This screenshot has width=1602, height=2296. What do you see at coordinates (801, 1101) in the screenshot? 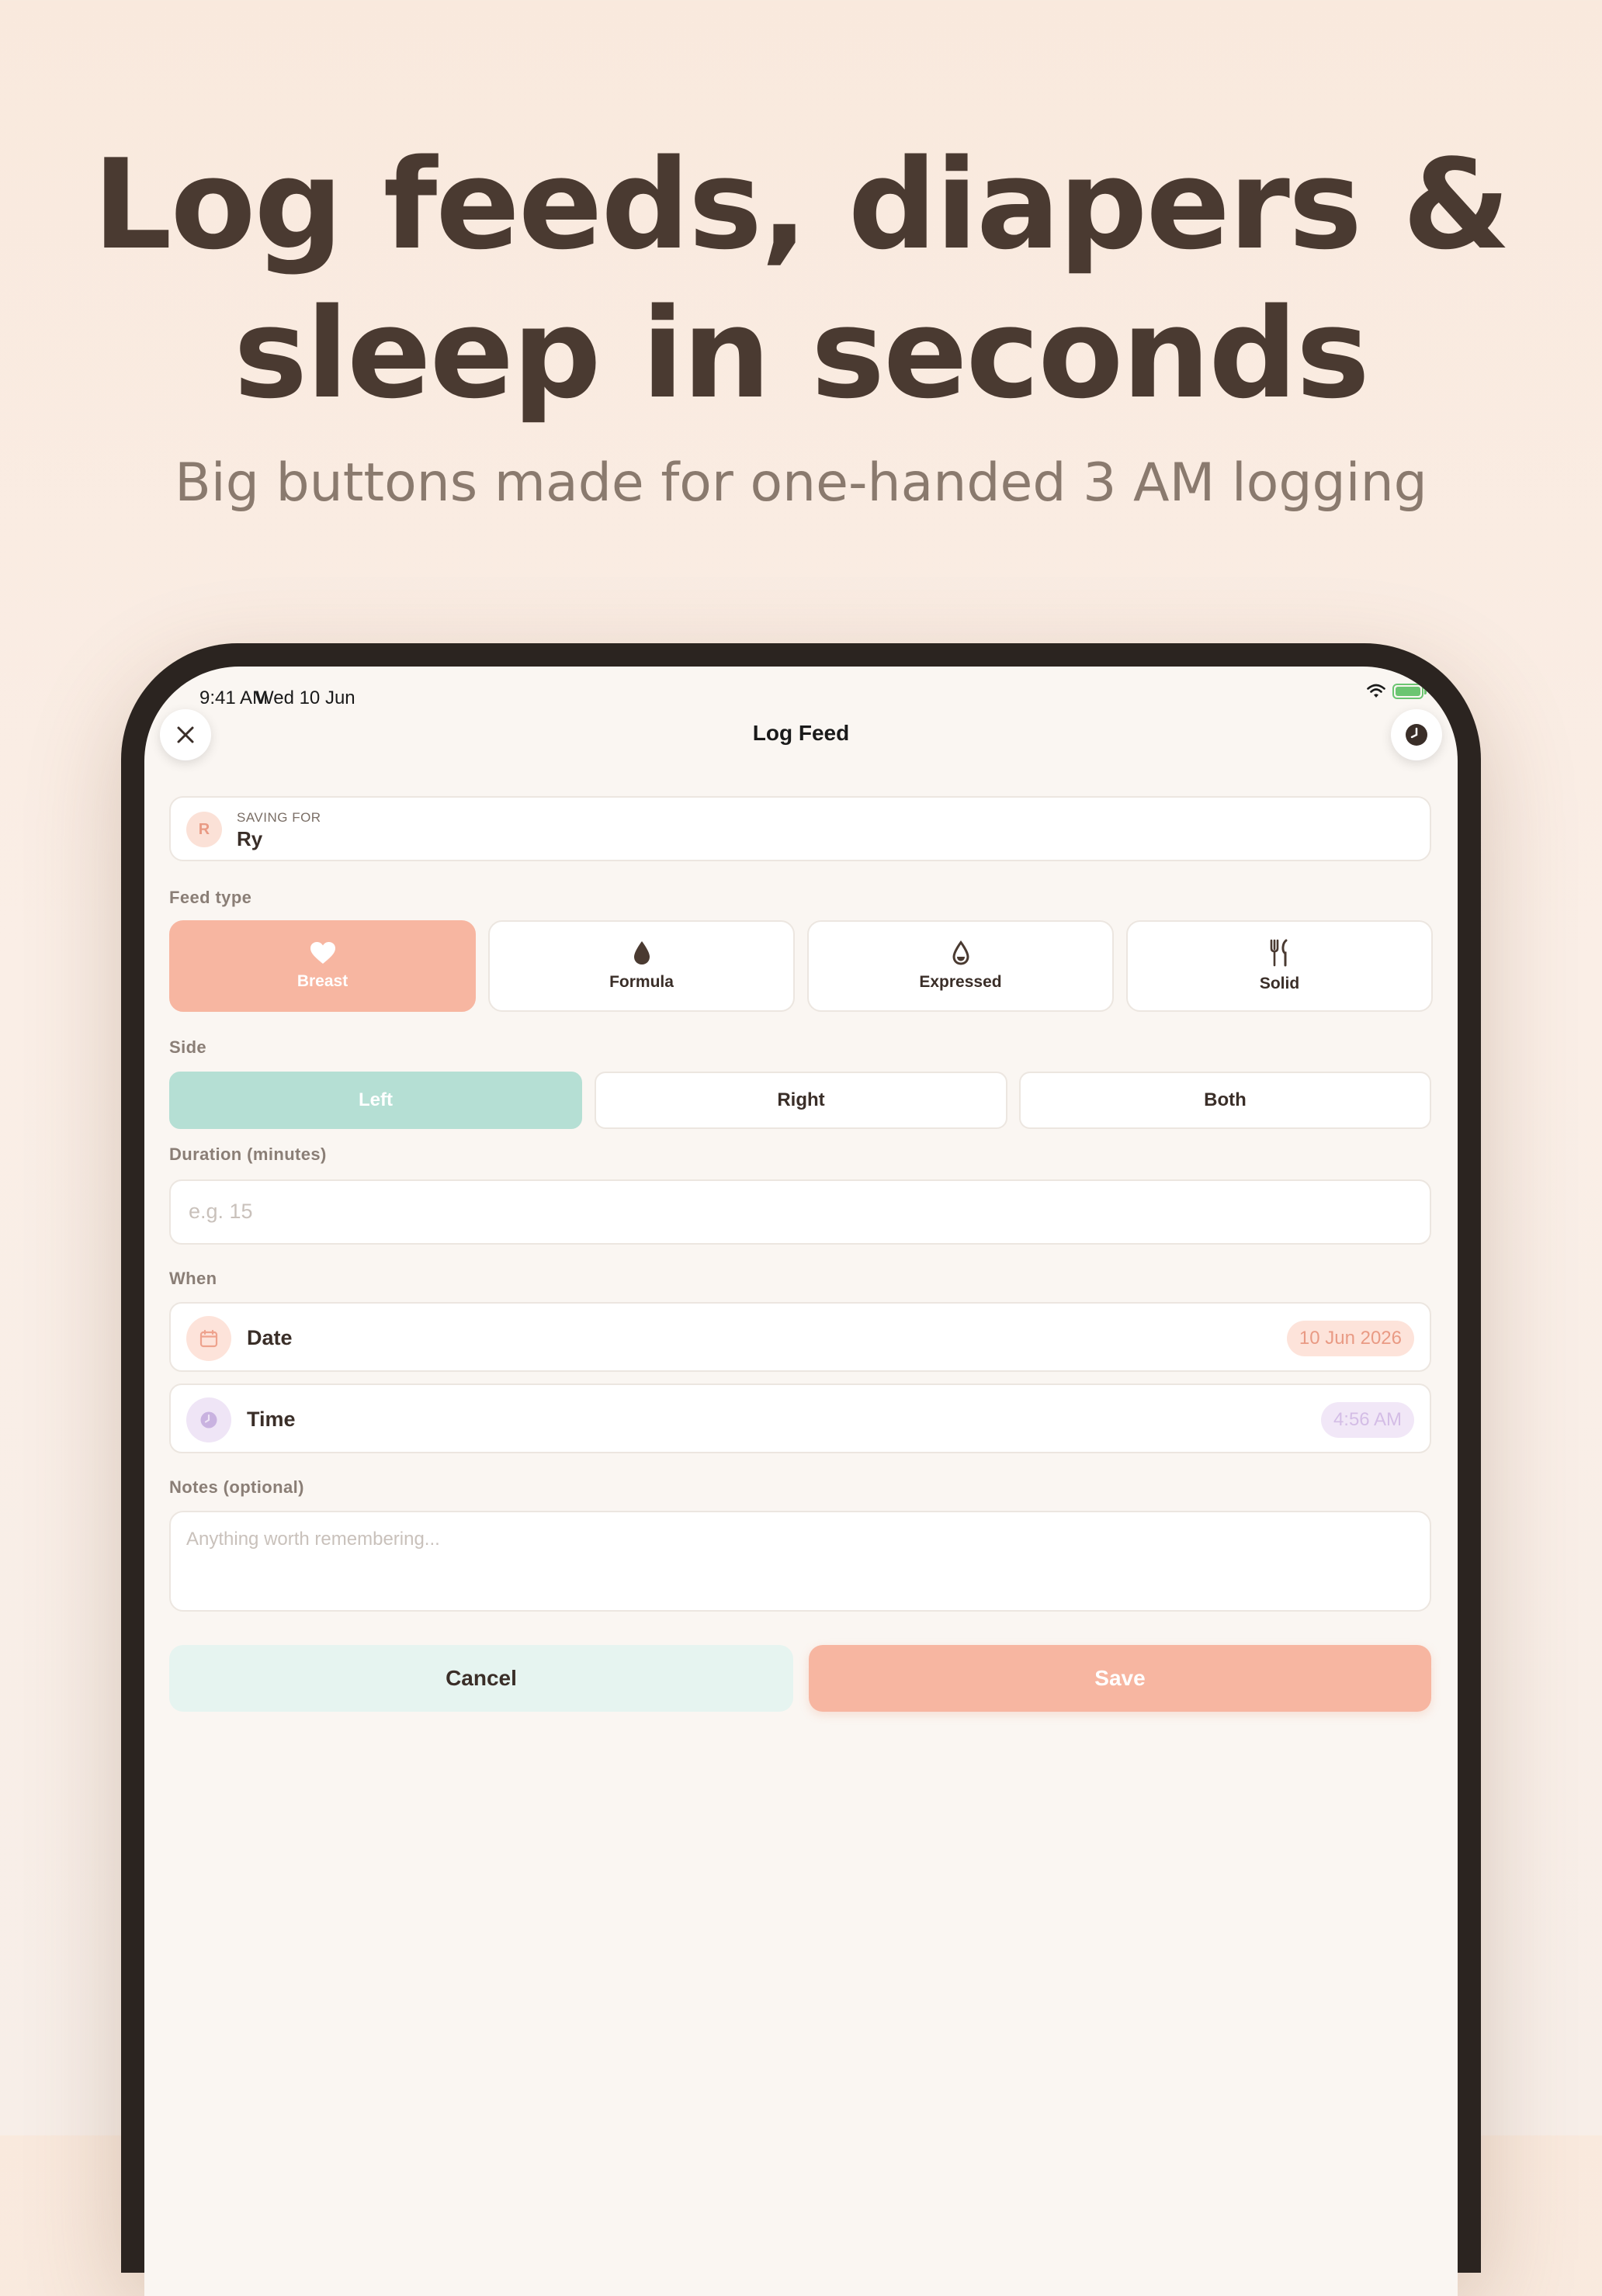
I see `side-right-button: Right` at bounding box center [801, 1101].